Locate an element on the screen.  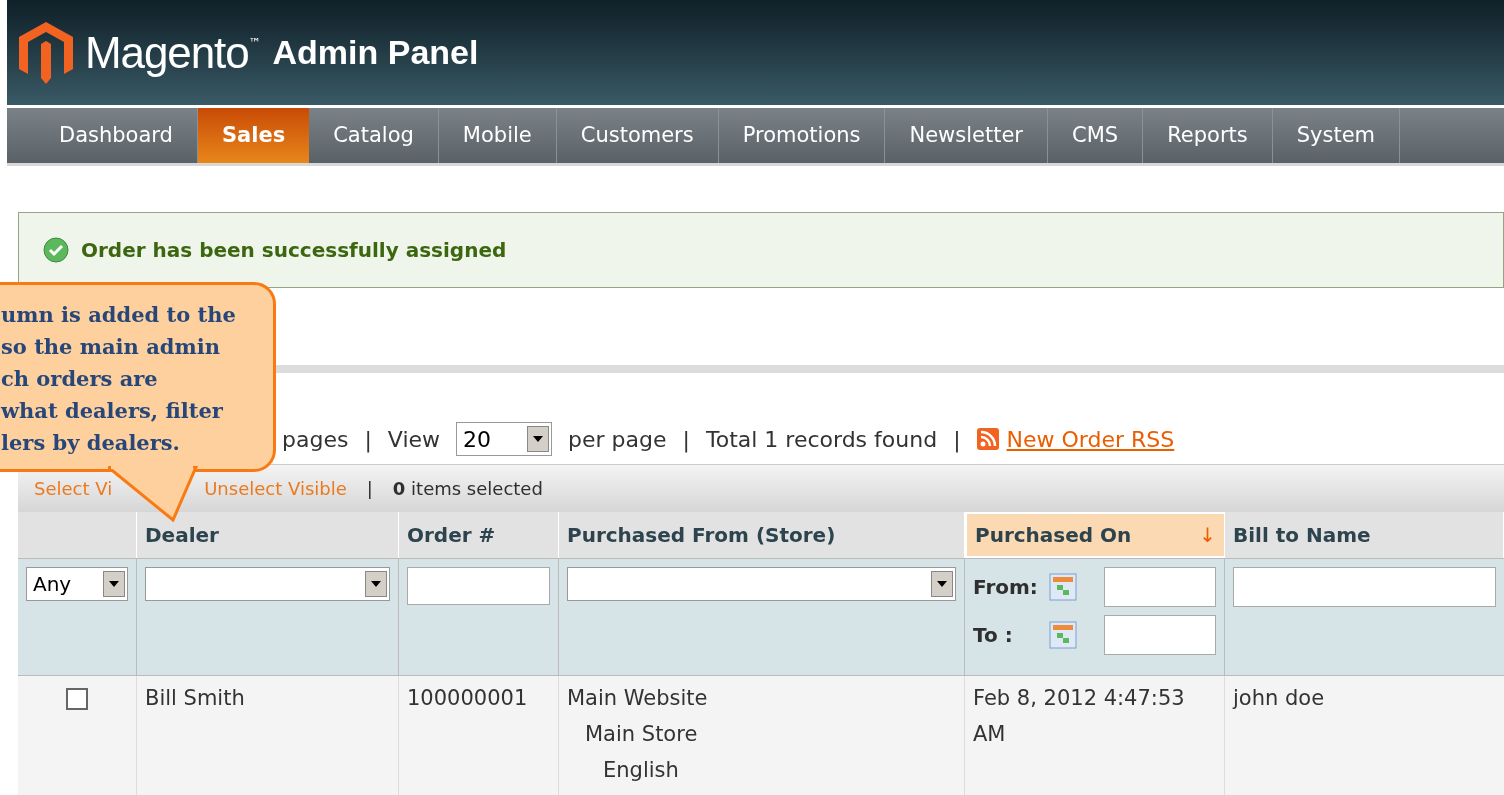
table-cell: Bill Smith is located at coordinates (195, 698).